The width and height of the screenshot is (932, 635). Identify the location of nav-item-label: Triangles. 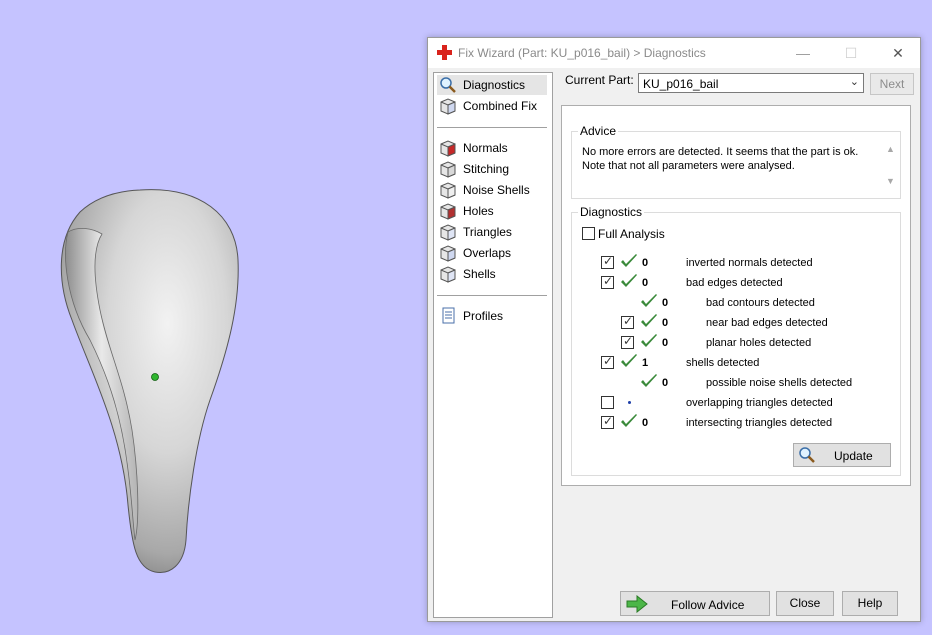
(487, 232).